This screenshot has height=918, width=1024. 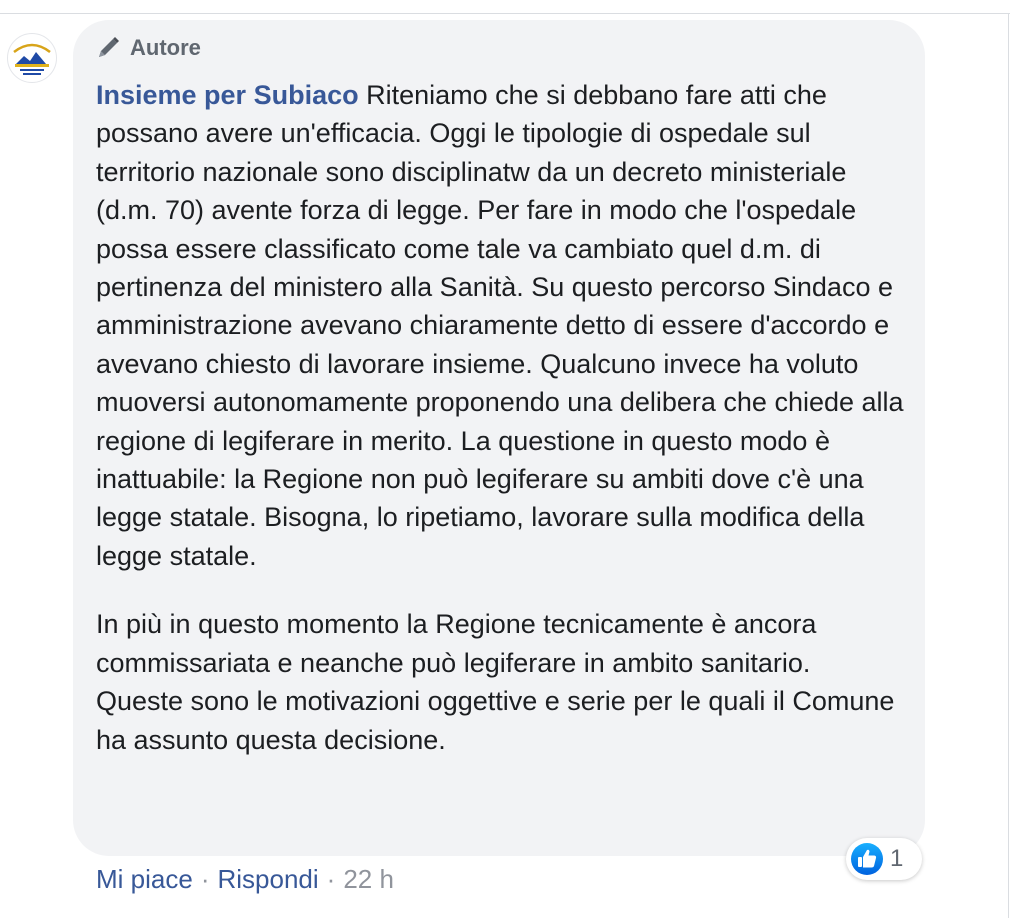 I want to click on avatar, so click(x=32, y=58).